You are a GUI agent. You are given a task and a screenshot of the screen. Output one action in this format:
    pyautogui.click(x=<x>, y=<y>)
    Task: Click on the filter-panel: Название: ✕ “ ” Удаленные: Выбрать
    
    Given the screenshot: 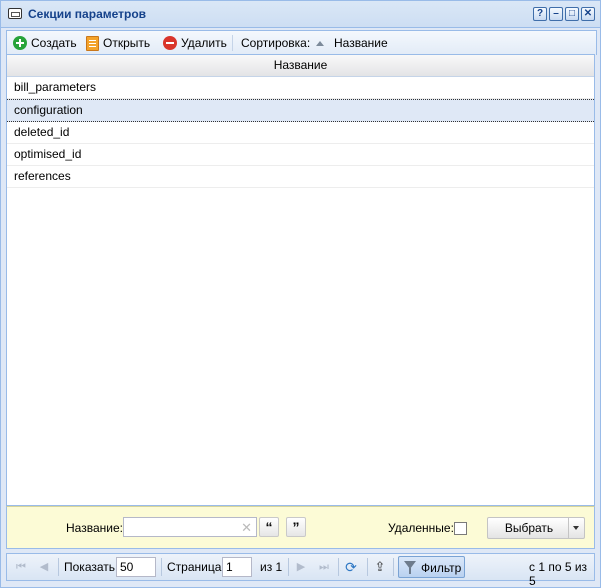 What is the action you would take?
    pyautogui.click(x=300, y=527)
    